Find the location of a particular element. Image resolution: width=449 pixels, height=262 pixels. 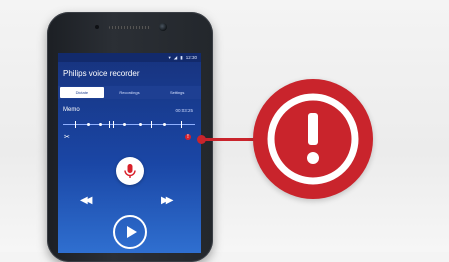

signal-icon: ◢ is located at coordinates (175, 57).